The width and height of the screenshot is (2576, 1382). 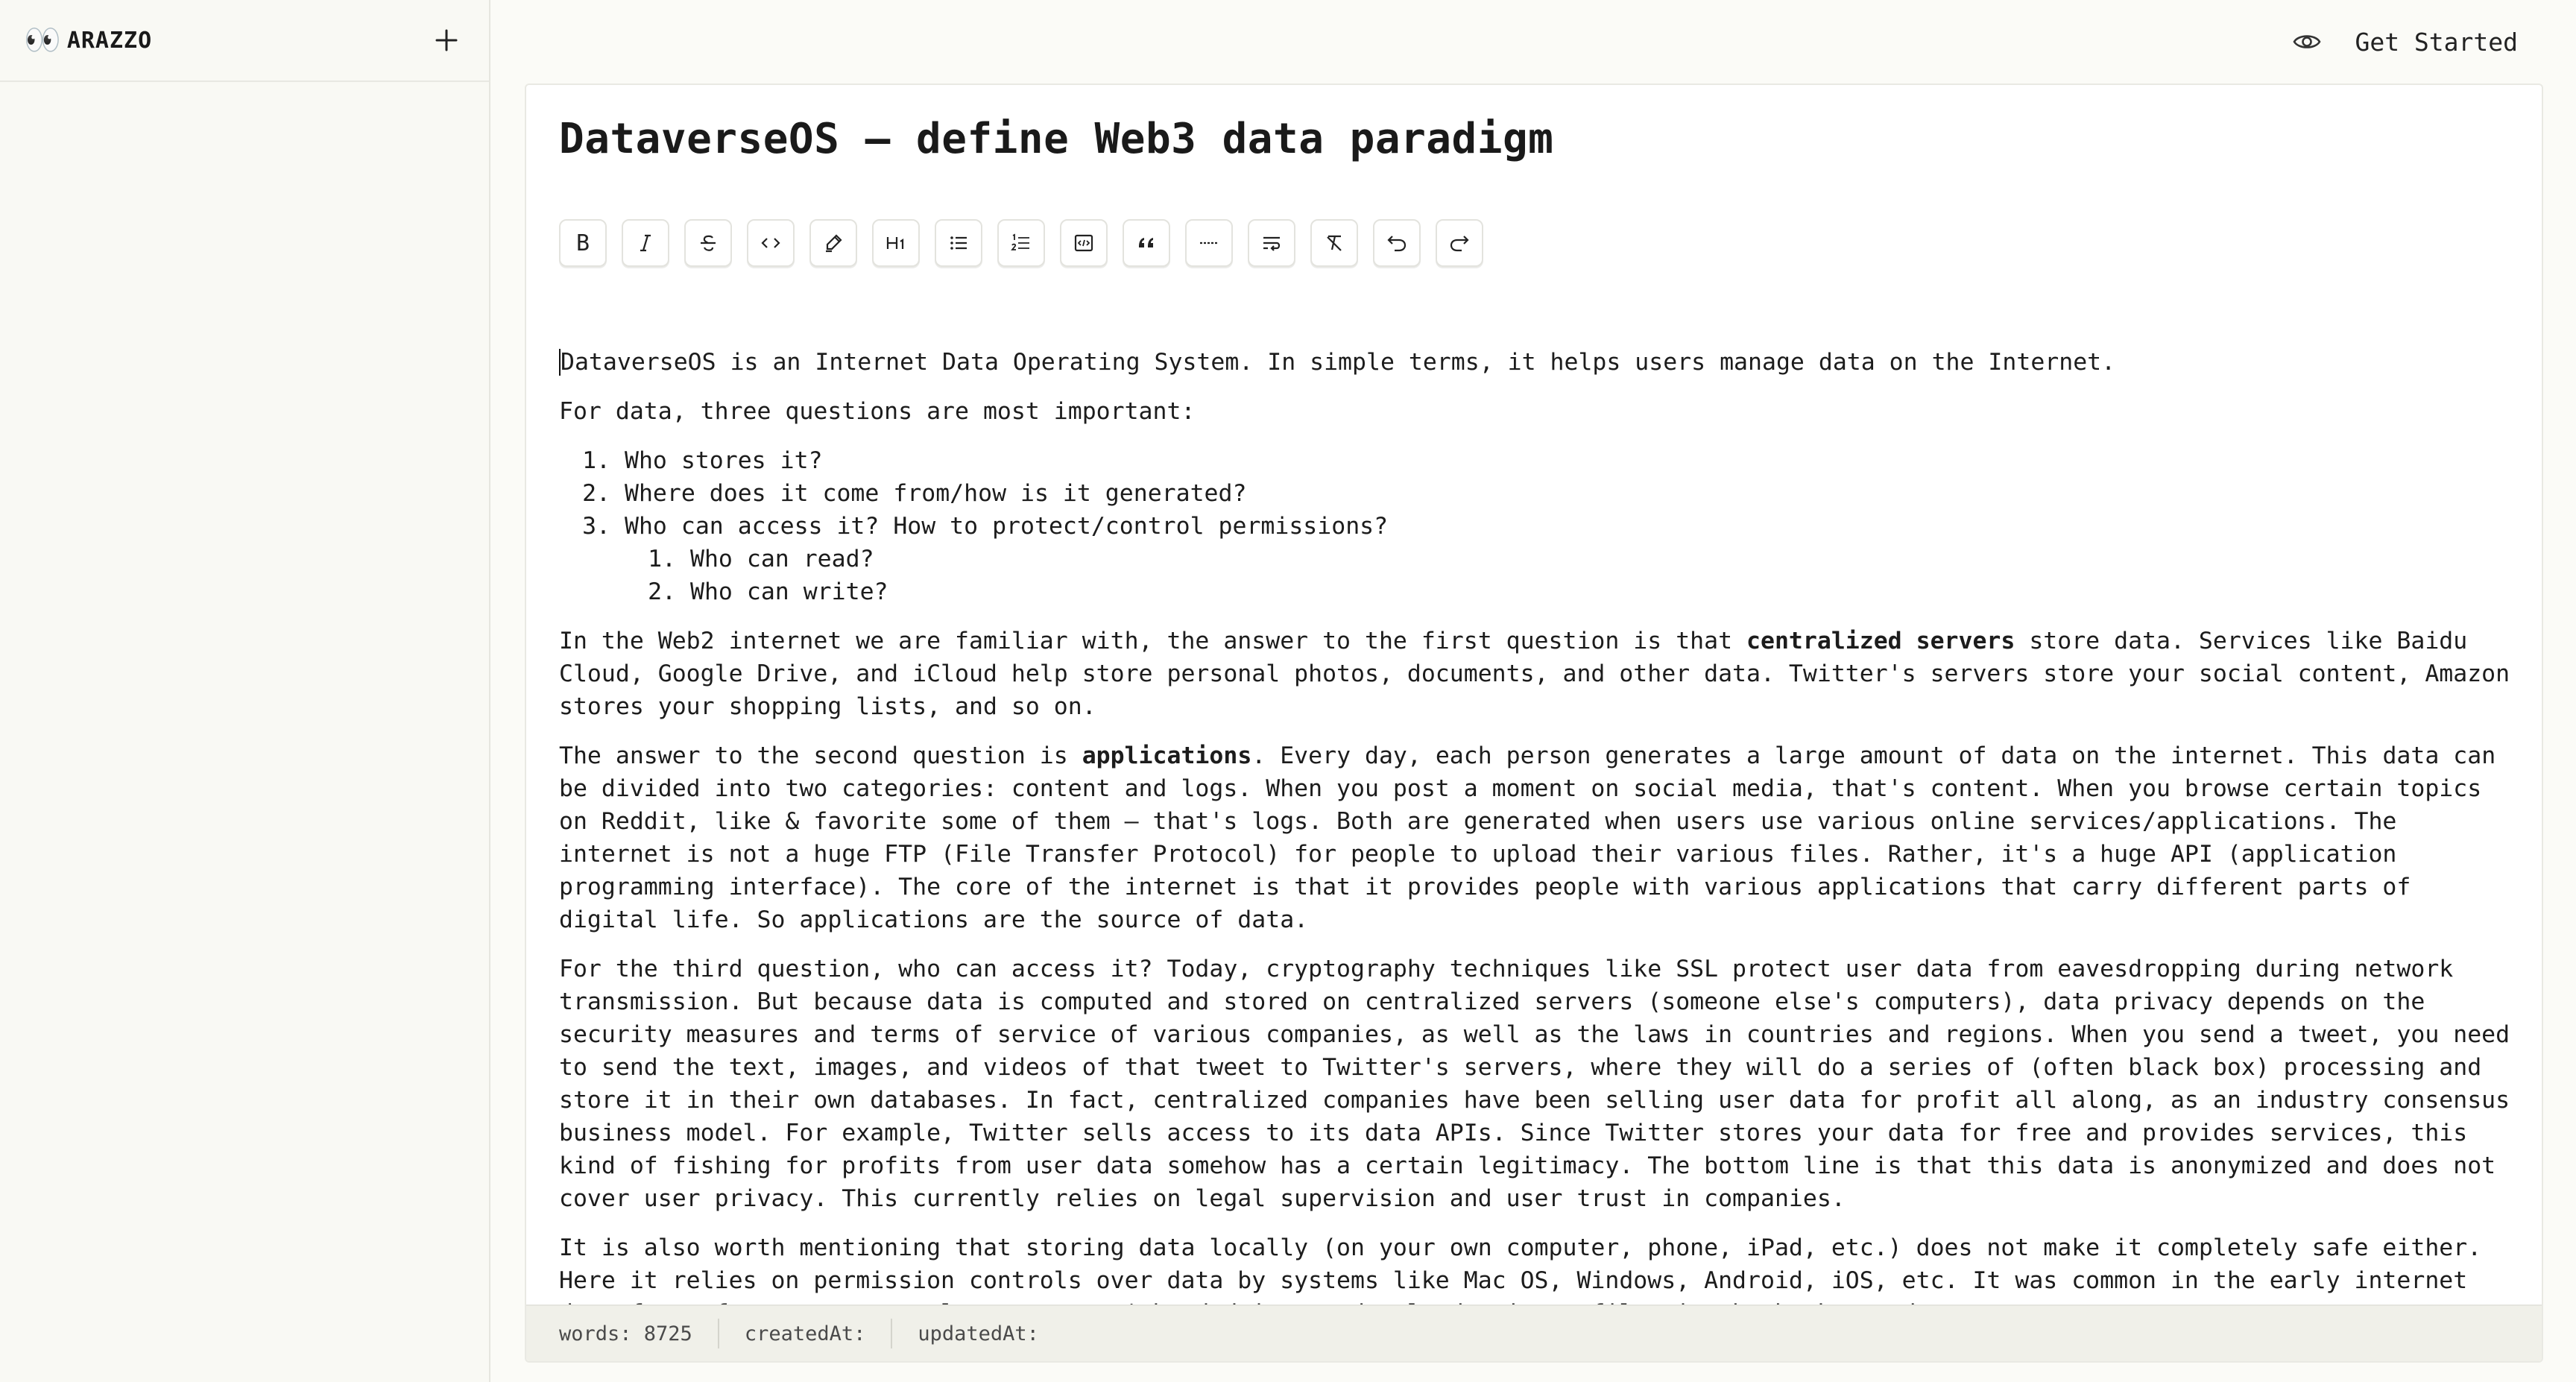 I want to click on quote-icon, so click(x=1146, y=242).